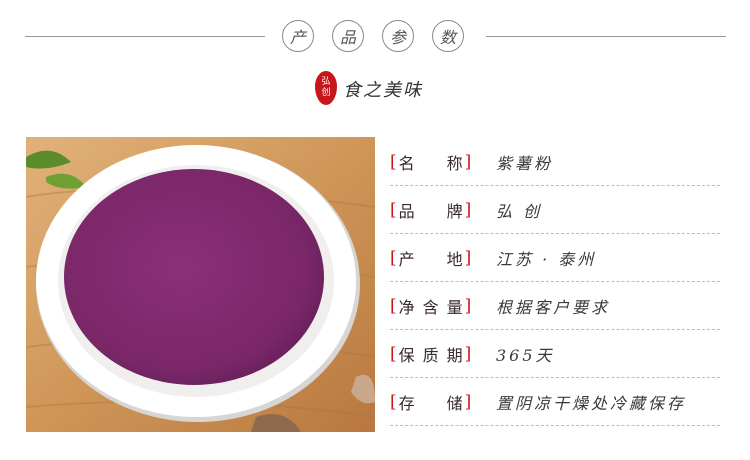 This screenshot has width=750, height=460. I want to click on spec-label: [保质期], so click(431, 354).